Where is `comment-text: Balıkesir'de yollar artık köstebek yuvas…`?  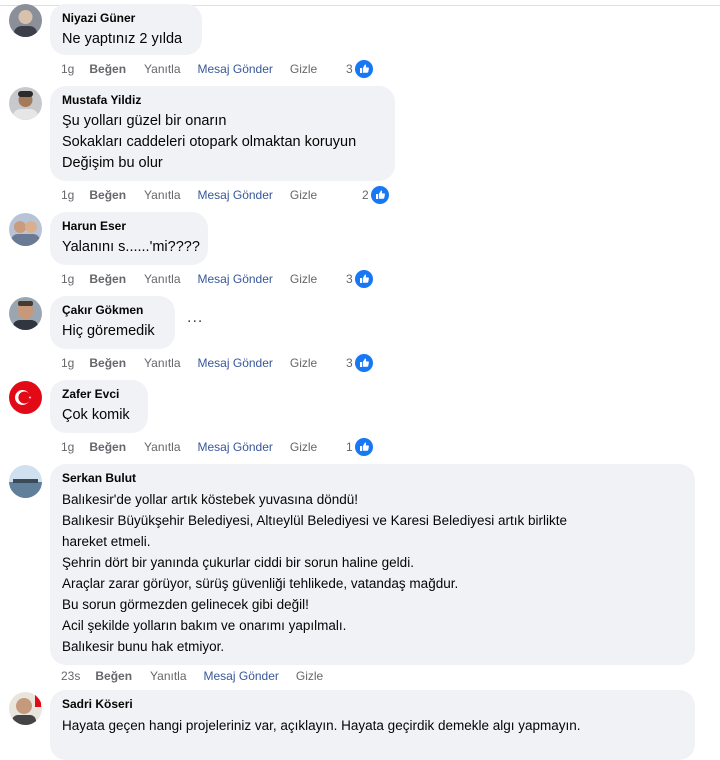 comment-text: Balıkesir'de yollar artık köstebek yuvas… is located at coordinates (210, 499).